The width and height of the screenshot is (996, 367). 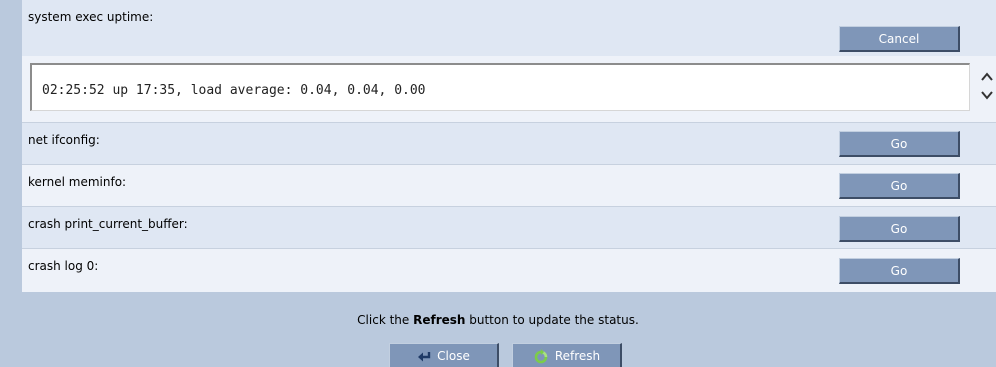 What do you see at coordinates (509, 28) in the screenshot?
I see `command-row-uptime: system exec uptime: Cancel` at bounding box center [509, 28].